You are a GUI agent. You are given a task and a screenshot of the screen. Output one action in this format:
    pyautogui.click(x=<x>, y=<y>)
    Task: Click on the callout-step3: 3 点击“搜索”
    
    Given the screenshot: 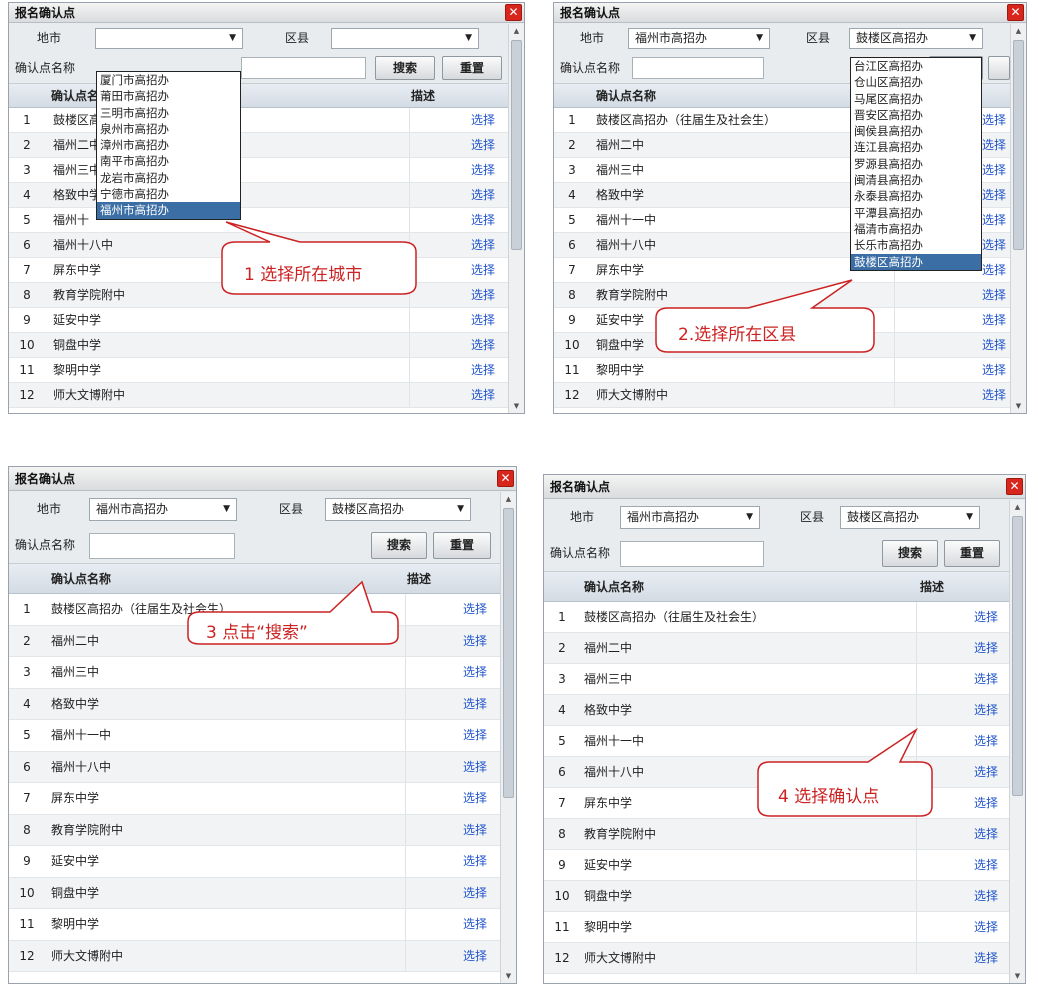 What is the action you would take?
    pyautogui.click(x=257, y=633)
    